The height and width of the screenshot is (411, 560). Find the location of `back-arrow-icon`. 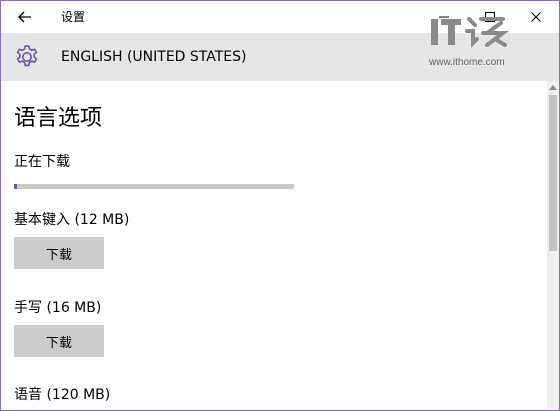

back-arrow-icon is located at coordinates (24, 17).